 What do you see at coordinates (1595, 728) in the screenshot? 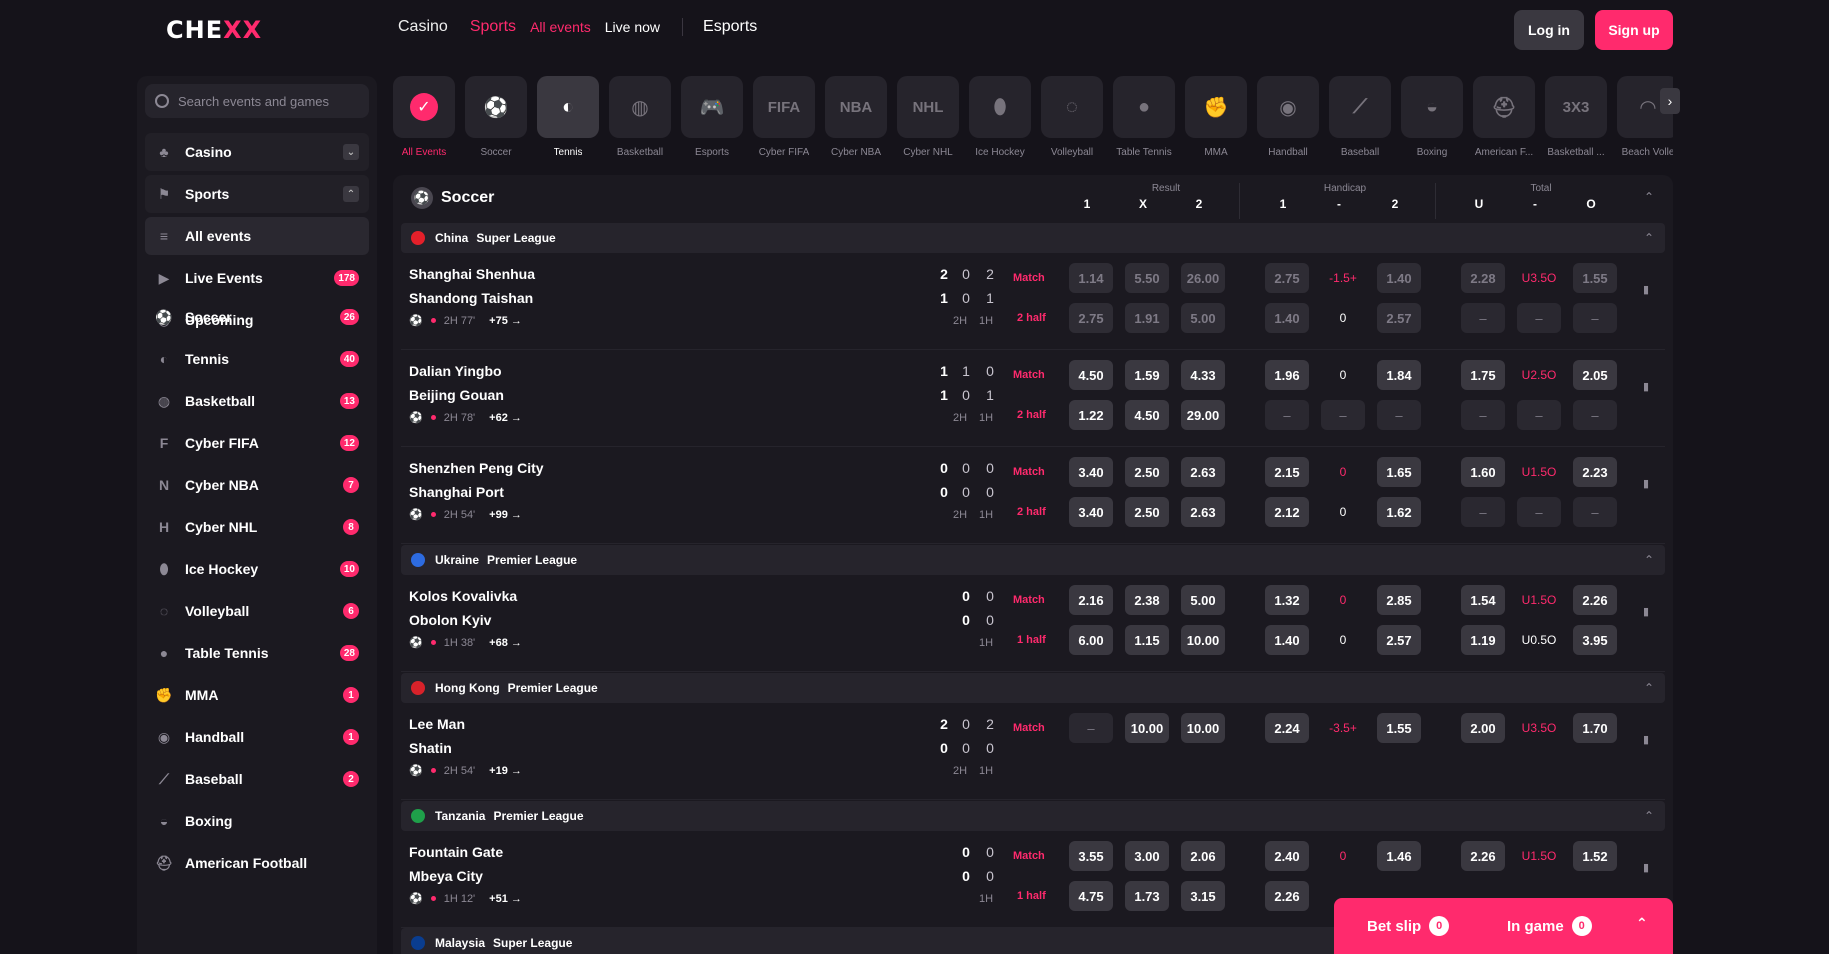
I see `odds-button: 1.70` at bounding box center [1595, 728].